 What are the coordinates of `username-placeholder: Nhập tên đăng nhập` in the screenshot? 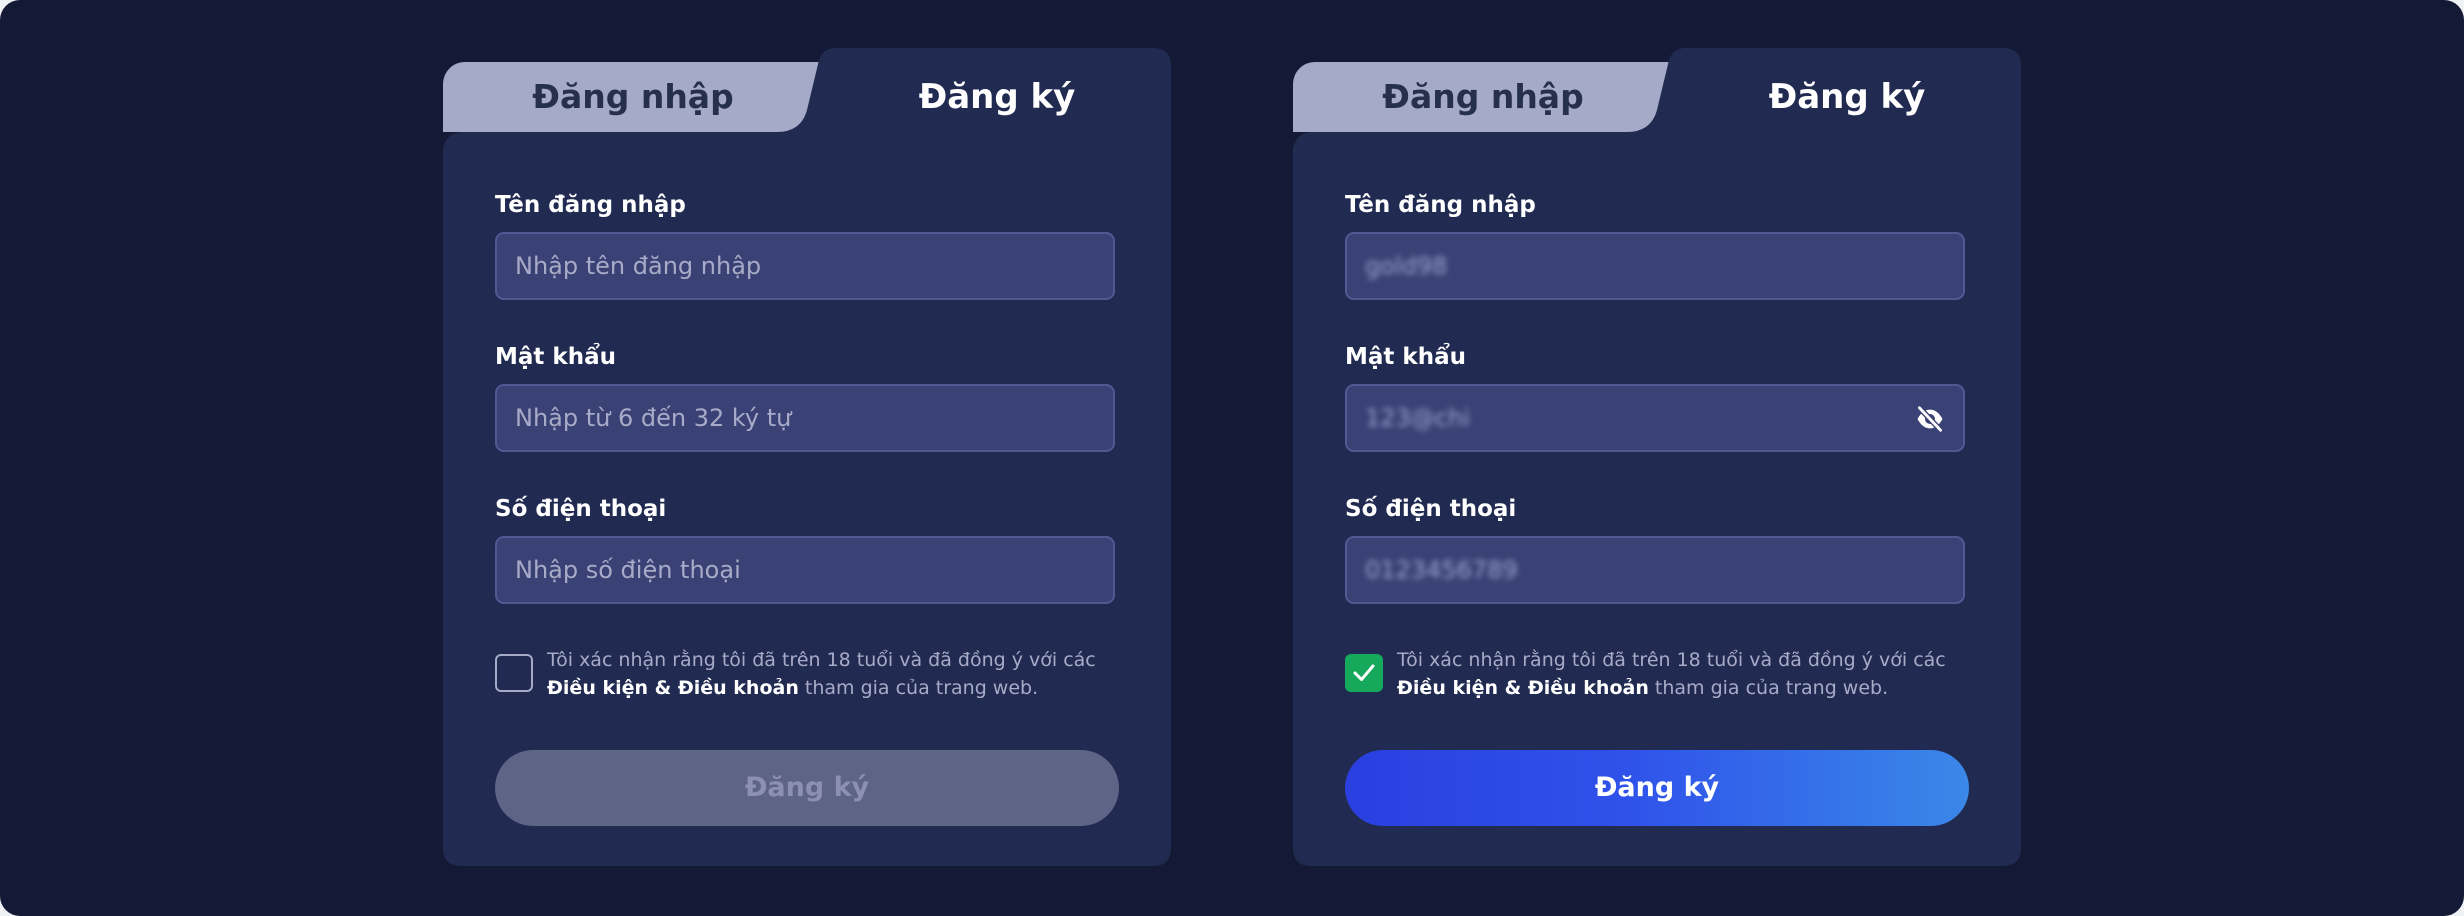 It's located at (638, 266).